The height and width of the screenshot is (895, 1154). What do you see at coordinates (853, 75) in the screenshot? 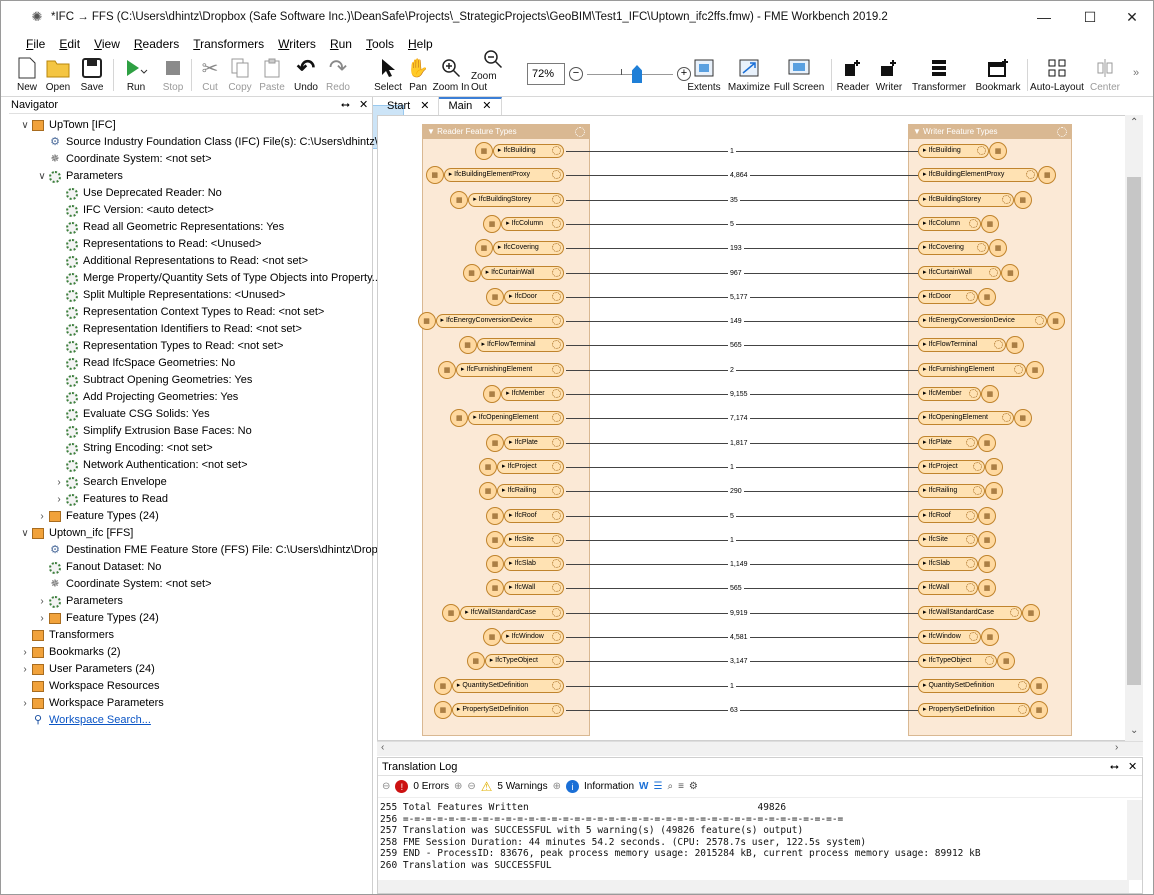
I see `reader-button: Reader` at bounding box center [853, 75].